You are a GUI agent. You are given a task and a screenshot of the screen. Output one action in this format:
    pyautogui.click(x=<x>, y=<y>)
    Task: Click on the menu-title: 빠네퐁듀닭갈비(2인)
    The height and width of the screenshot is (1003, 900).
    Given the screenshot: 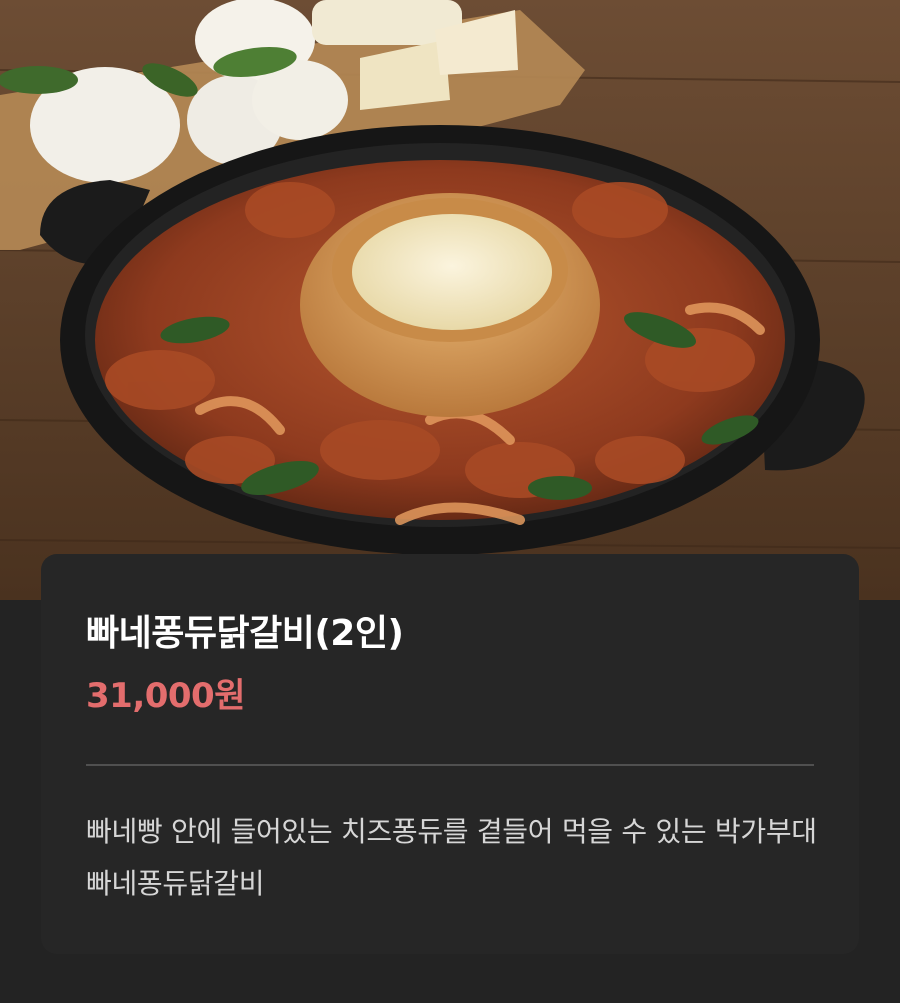 What is the action you would take?
    pyautogui.click(x=245, y=633)
    